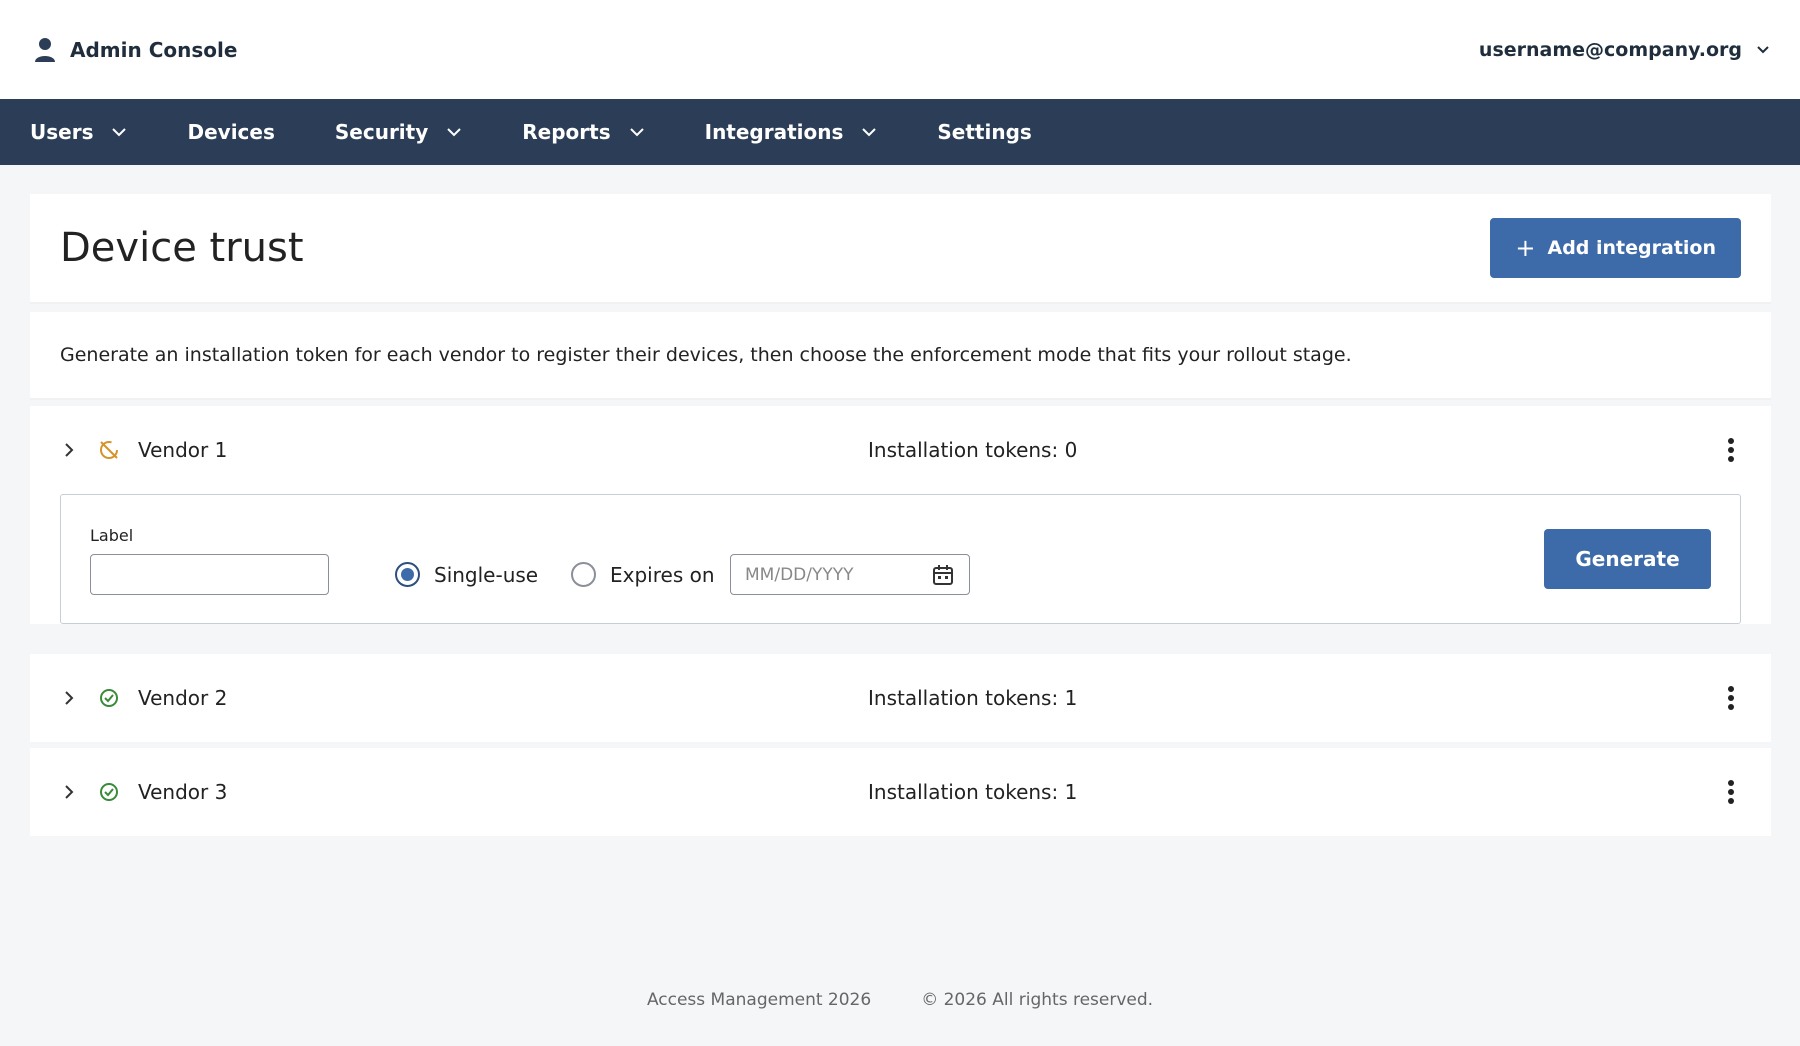 The height and width of the screenshot is (1046, 1800). I want to click on nav-item-devices: Devices, so click(230, 132).